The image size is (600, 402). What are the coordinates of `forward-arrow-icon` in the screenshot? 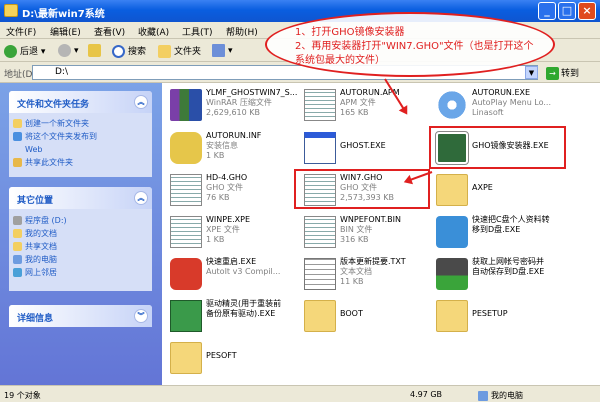 It's located at (64, 50).